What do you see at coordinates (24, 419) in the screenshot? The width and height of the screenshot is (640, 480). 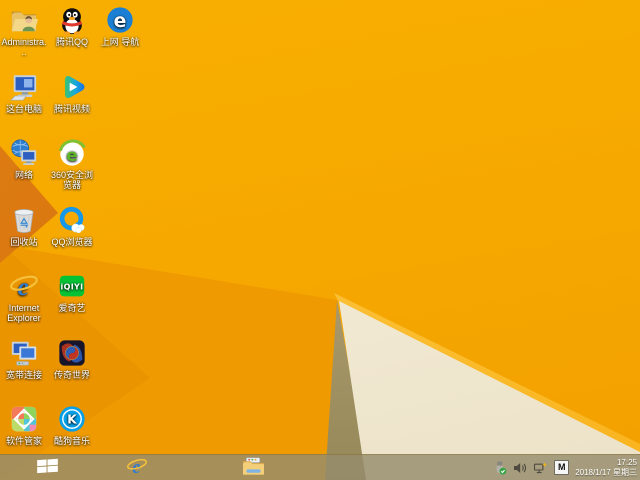 I see `software-manager-icon` at bounding box center [24, 419].